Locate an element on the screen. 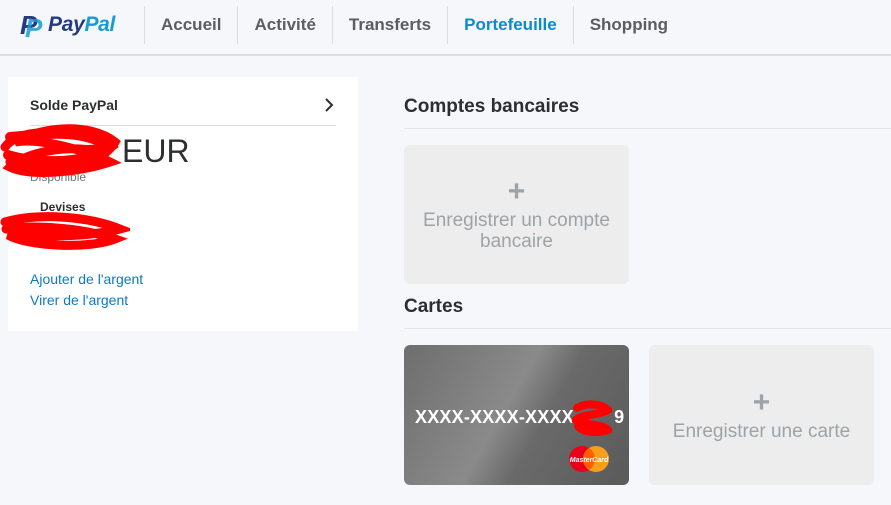 The image size is (891, 505). add-card-label: Enregistrer une carte is located at coordinates (761, 431).